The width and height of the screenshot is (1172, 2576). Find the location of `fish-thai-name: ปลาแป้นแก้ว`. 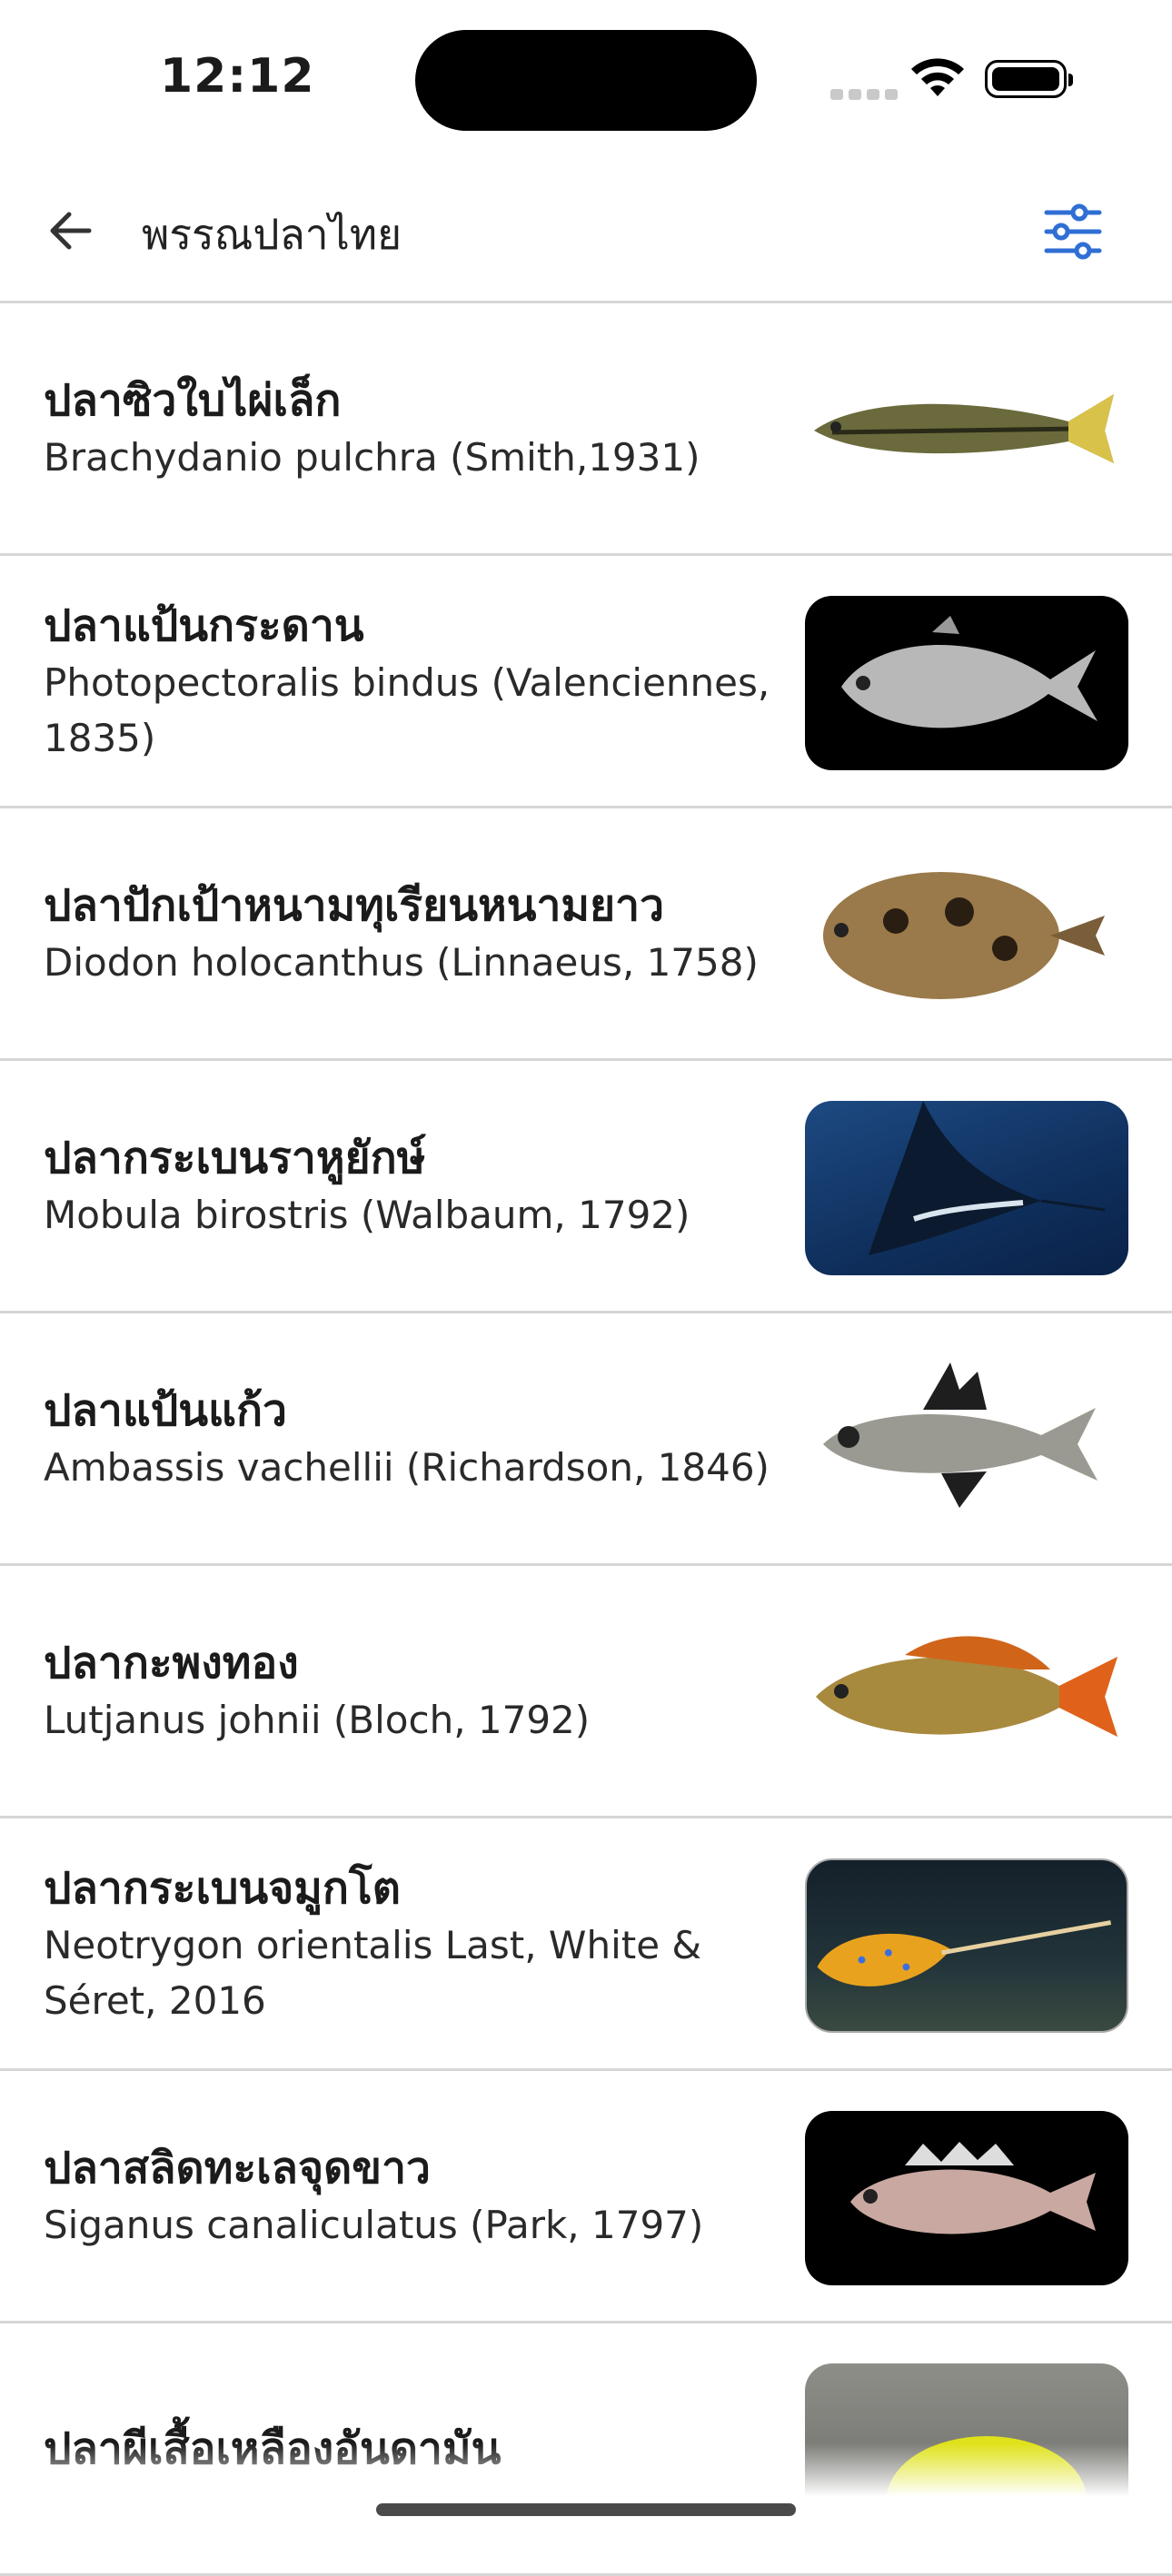

fish-thai-name: ปลาแป้นแก้ว is located at coordinates (166, 1410).